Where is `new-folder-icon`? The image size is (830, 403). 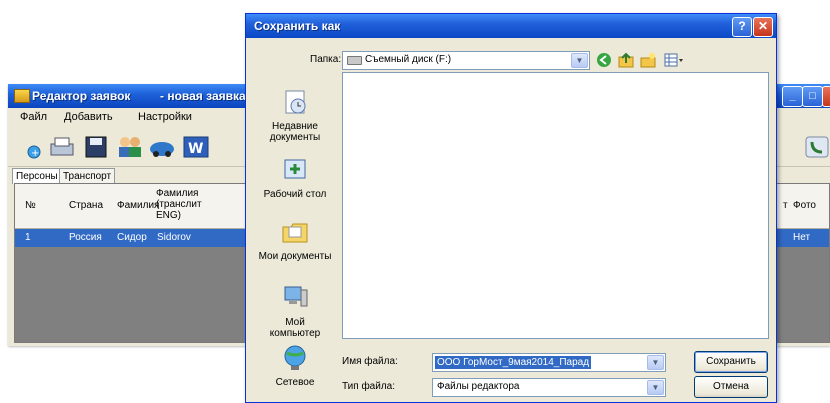
new-folder-icon is located at coordinates (648, 60).